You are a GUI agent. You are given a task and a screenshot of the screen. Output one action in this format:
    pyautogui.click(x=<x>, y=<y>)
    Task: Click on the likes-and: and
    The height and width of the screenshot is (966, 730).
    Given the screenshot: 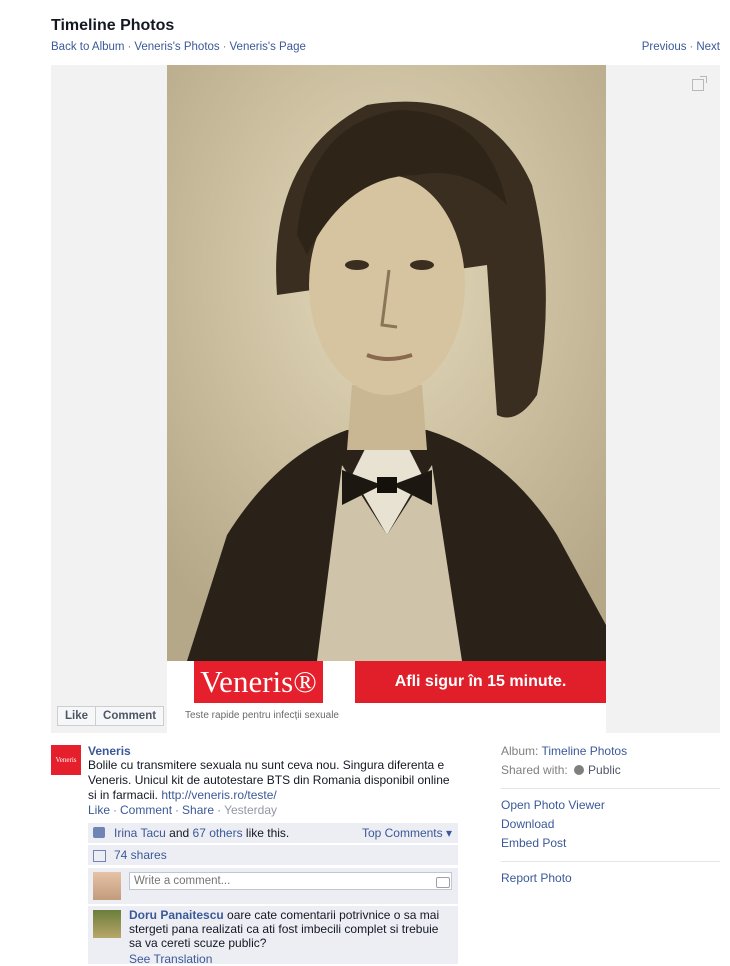 What is the action you would take?
    pyautogui.click(x=179, y=833)
    